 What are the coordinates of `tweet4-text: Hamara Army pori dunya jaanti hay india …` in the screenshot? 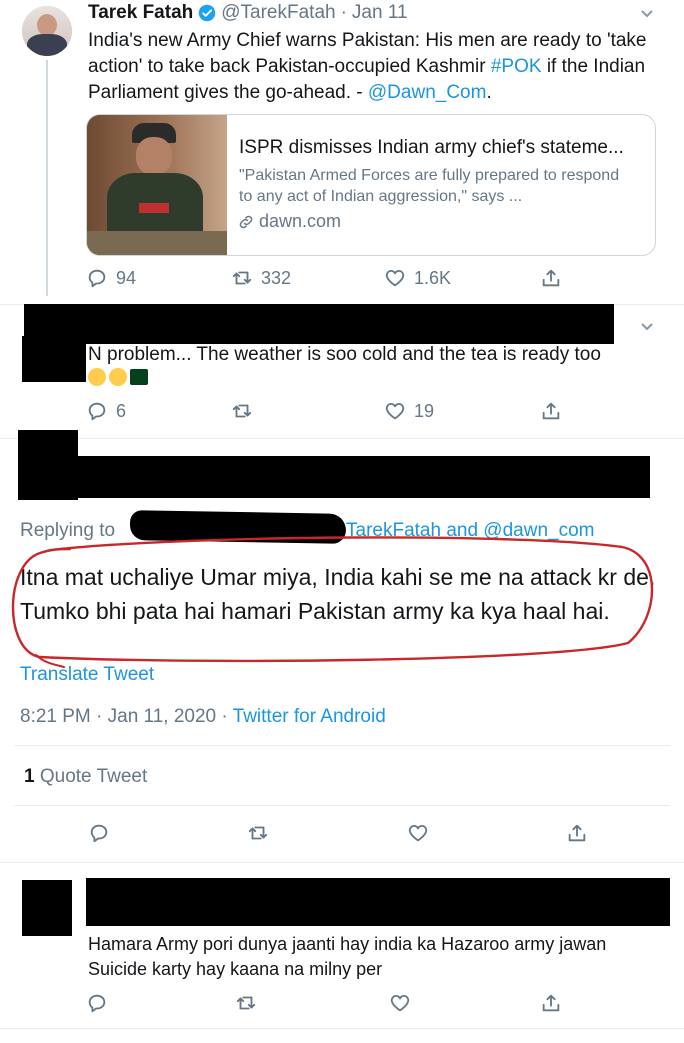 It's located at (347, 956).